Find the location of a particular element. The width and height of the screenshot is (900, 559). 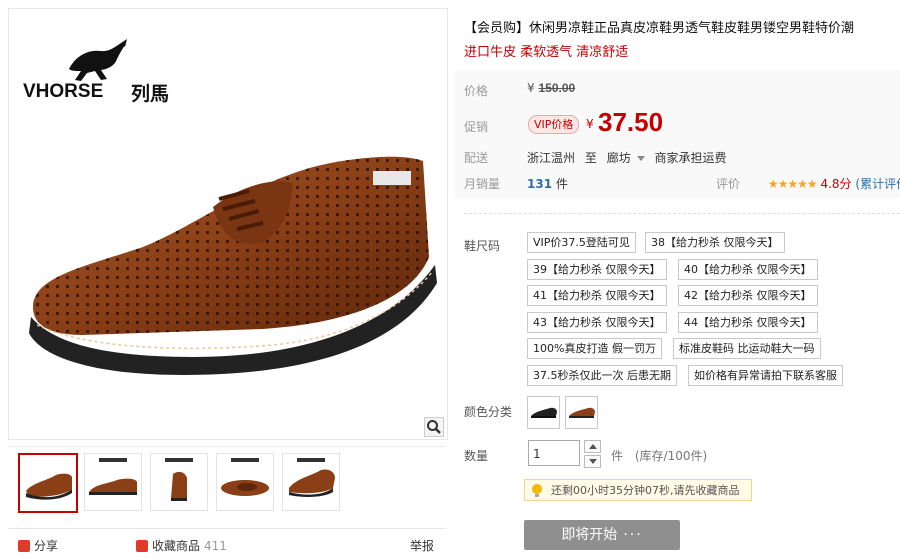

favorite-icon is located at coordinates (142, 545).